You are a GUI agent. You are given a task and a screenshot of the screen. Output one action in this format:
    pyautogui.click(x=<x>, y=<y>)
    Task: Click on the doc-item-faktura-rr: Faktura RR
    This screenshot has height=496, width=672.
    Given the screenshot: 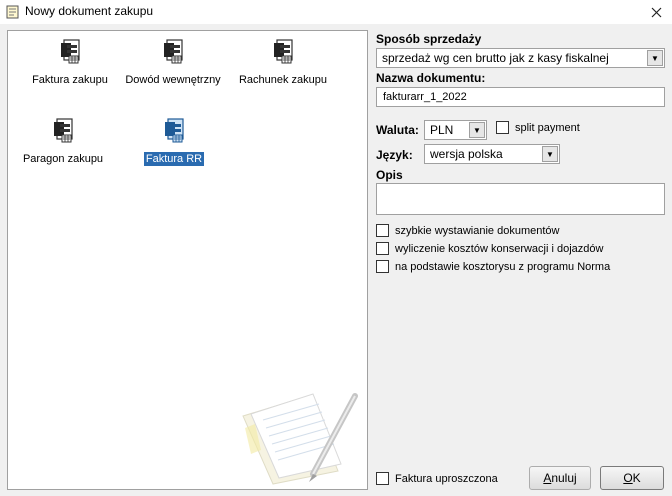 What is the action you would take?
    pyautogui.click(x=174, y=146)
    